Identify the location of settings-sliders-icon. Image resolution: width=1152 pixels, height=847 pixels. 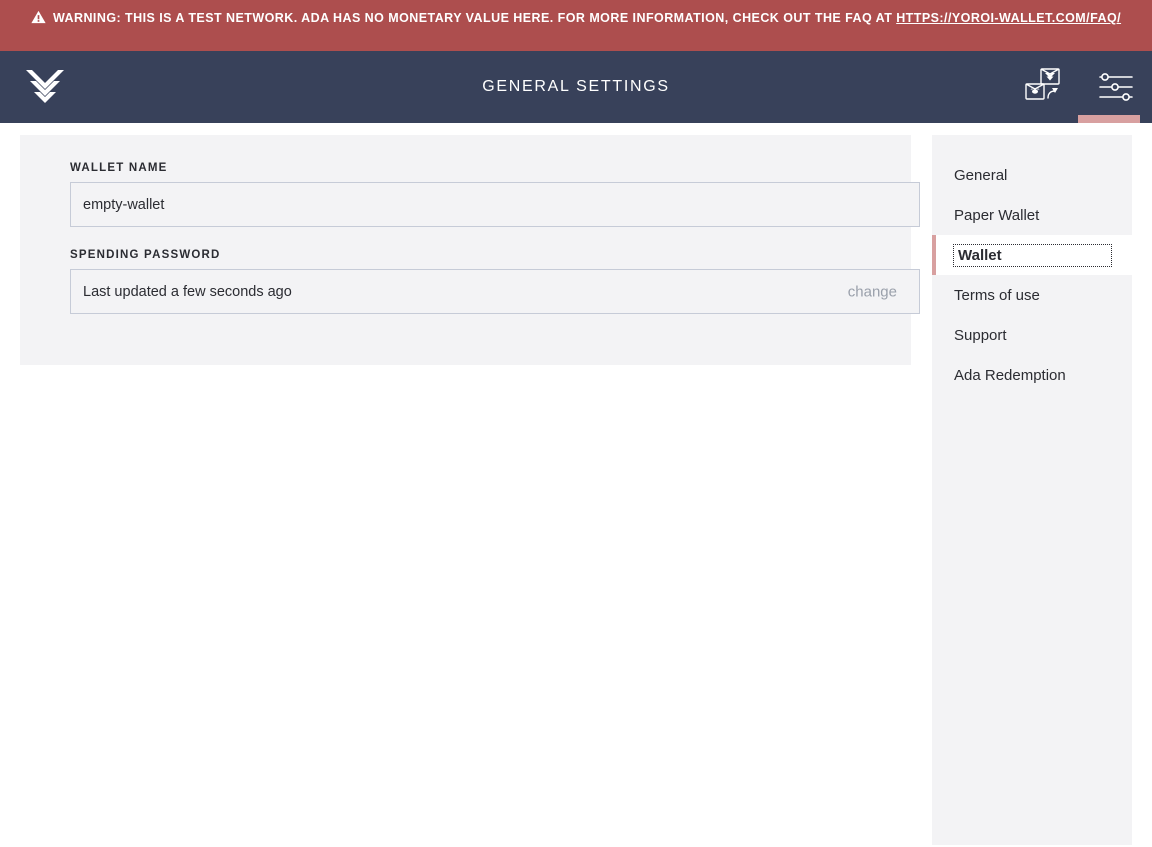
(1115, 87).